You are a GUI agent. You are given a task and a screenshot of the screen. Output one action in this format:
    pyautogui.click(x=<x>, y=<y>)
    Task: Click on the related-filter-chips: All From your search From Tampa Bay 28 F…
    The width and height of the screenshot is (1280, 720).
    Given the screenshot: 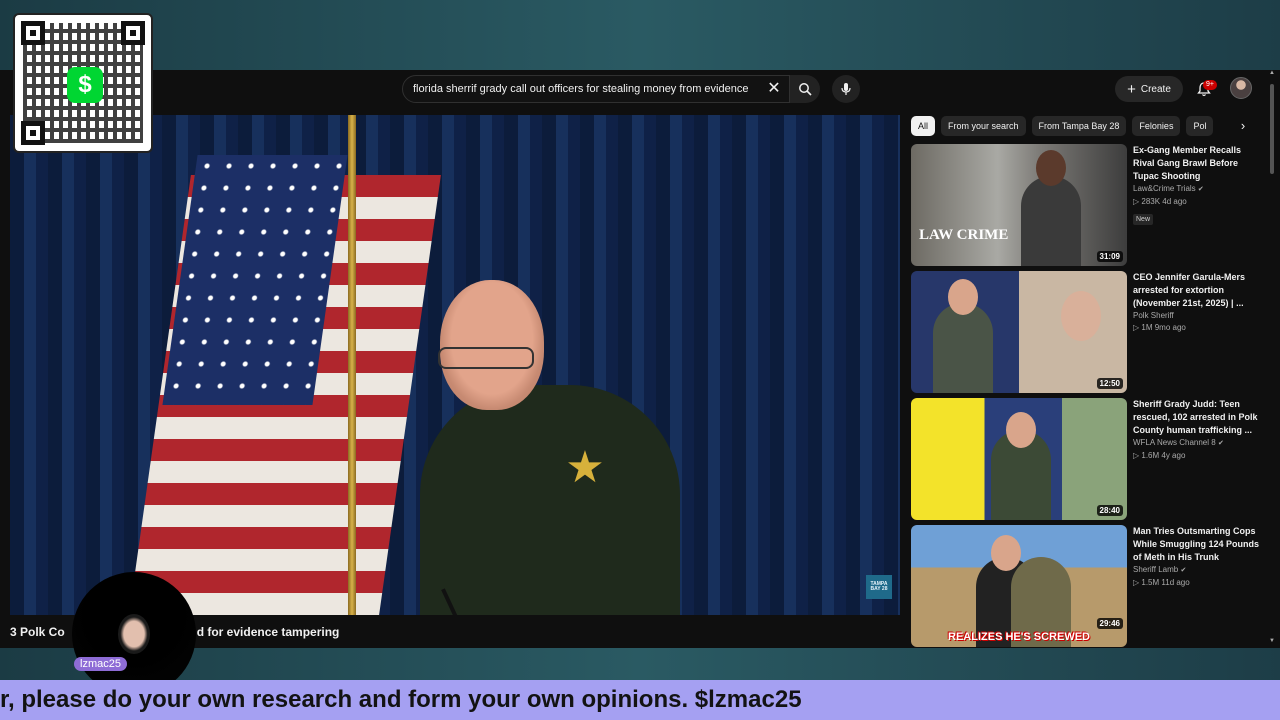 What is the action you would take?
    pyautogui.click(x=1081, y=126)
    